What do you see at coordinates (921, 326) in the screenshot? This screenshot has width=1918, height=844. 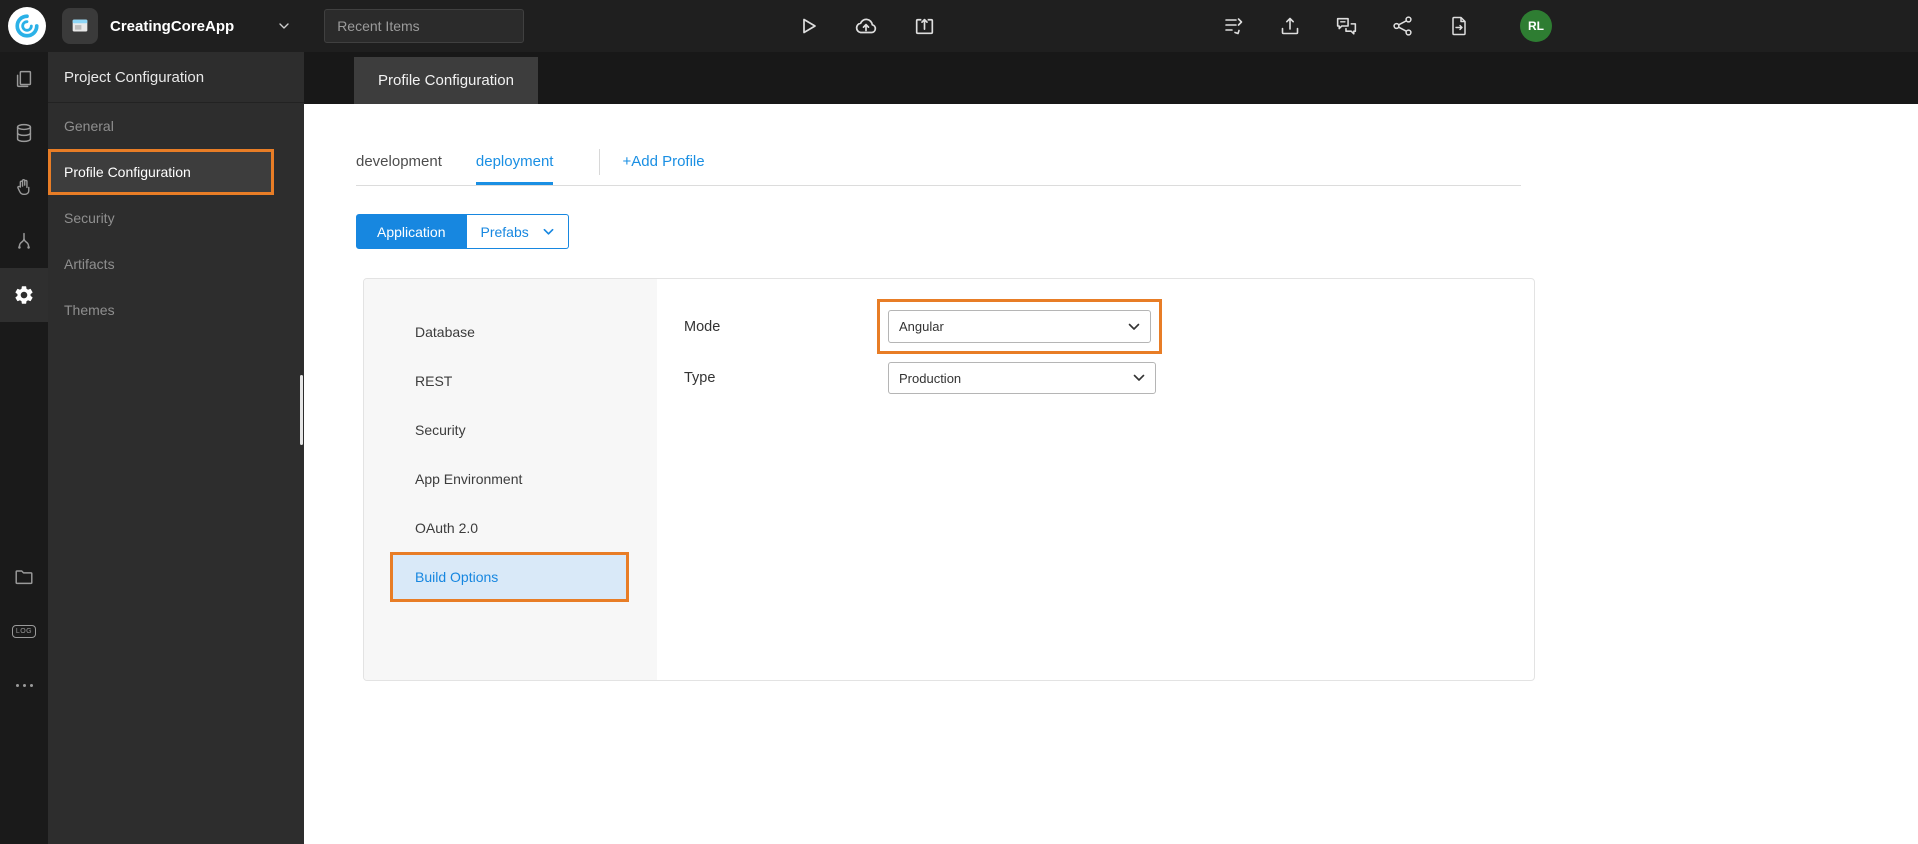 I see `mode-select-value: Angular` at bounding box center [921, 326].